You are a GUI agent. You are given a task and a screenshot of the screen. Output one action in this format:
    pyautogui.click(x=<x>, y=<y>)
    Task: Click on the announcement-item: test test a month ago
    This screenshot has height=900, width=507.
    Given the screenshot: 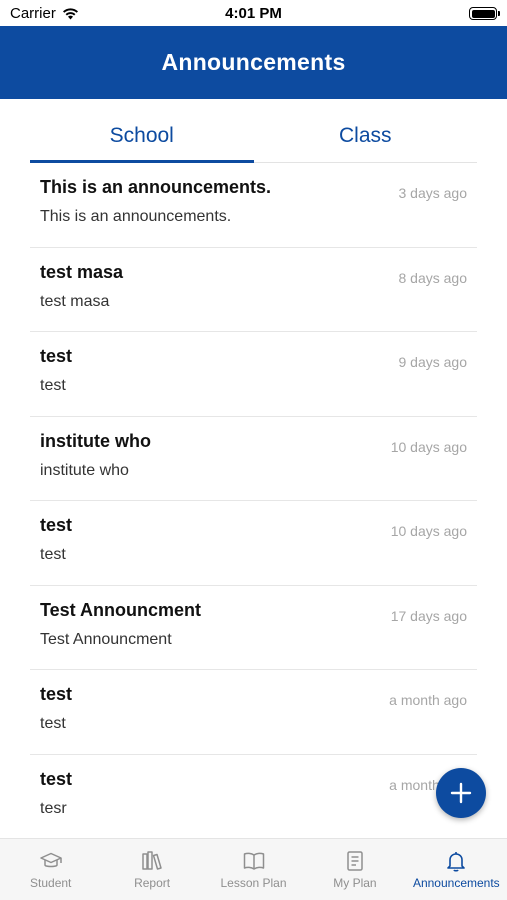 What is the action you would take?
    pyautogui.click(x=253, y=712)
    